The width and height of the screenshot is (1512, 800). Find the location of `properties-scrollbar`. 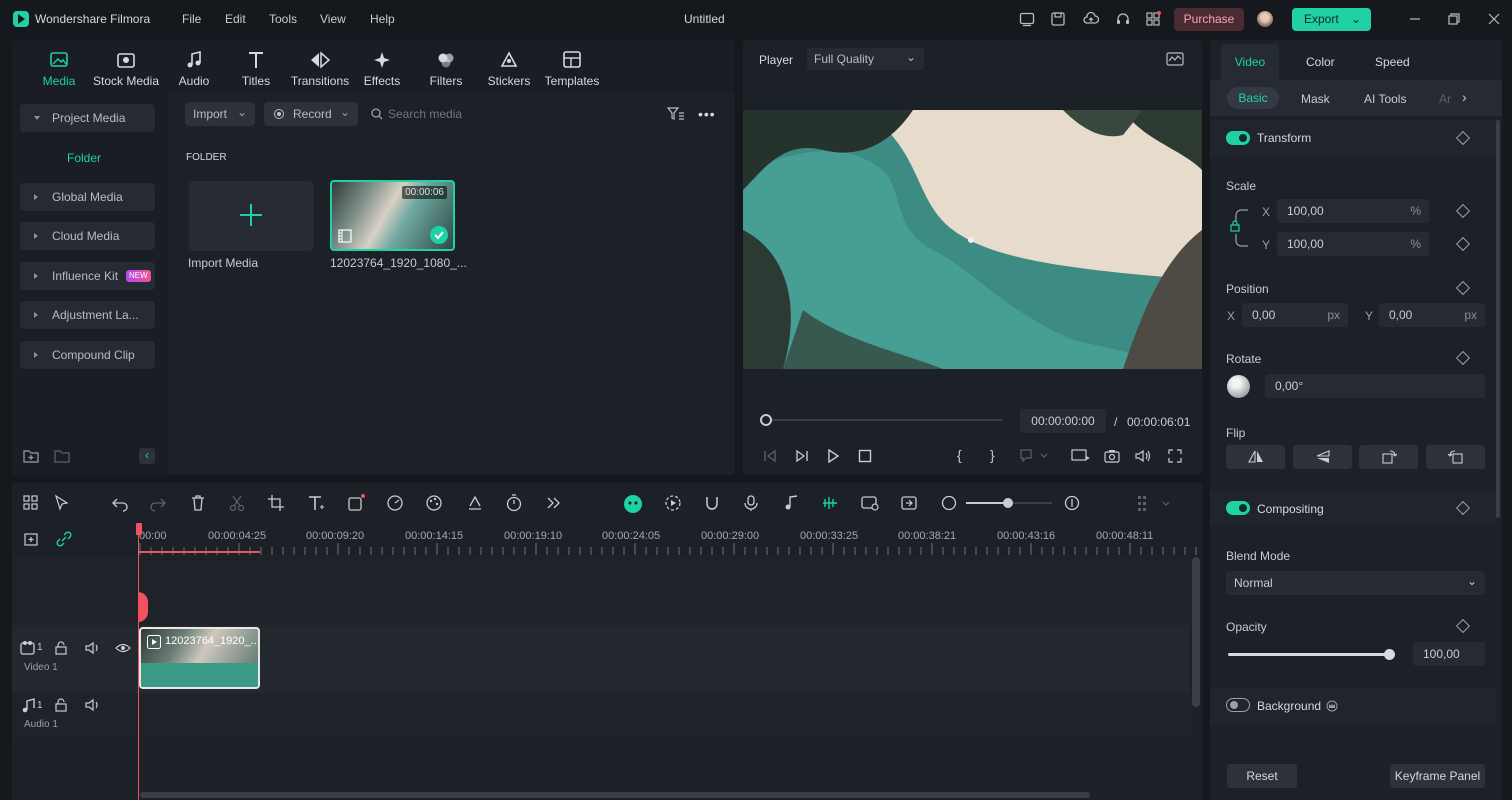

properties-scrollbar is located at coordinates (1498, 319).